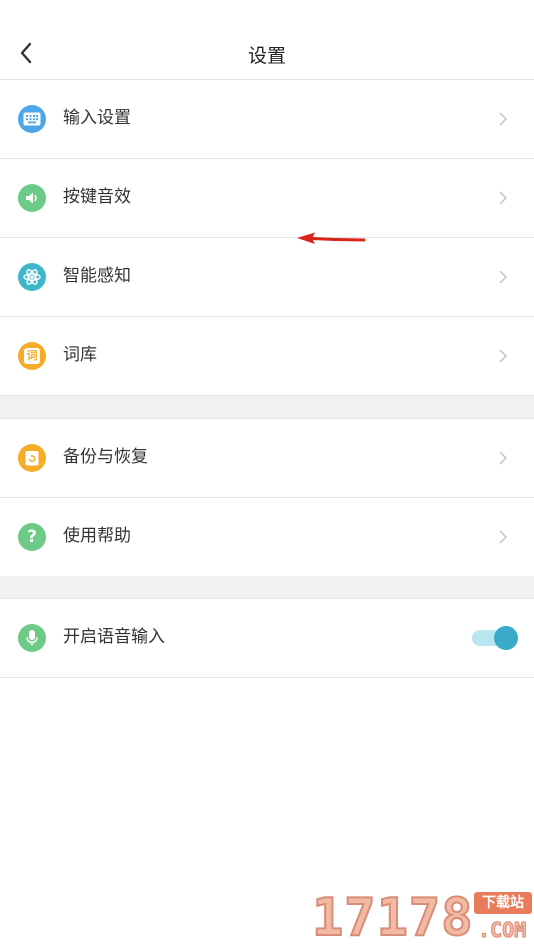  I want to click on keyboard-icon, so click(32, 119).